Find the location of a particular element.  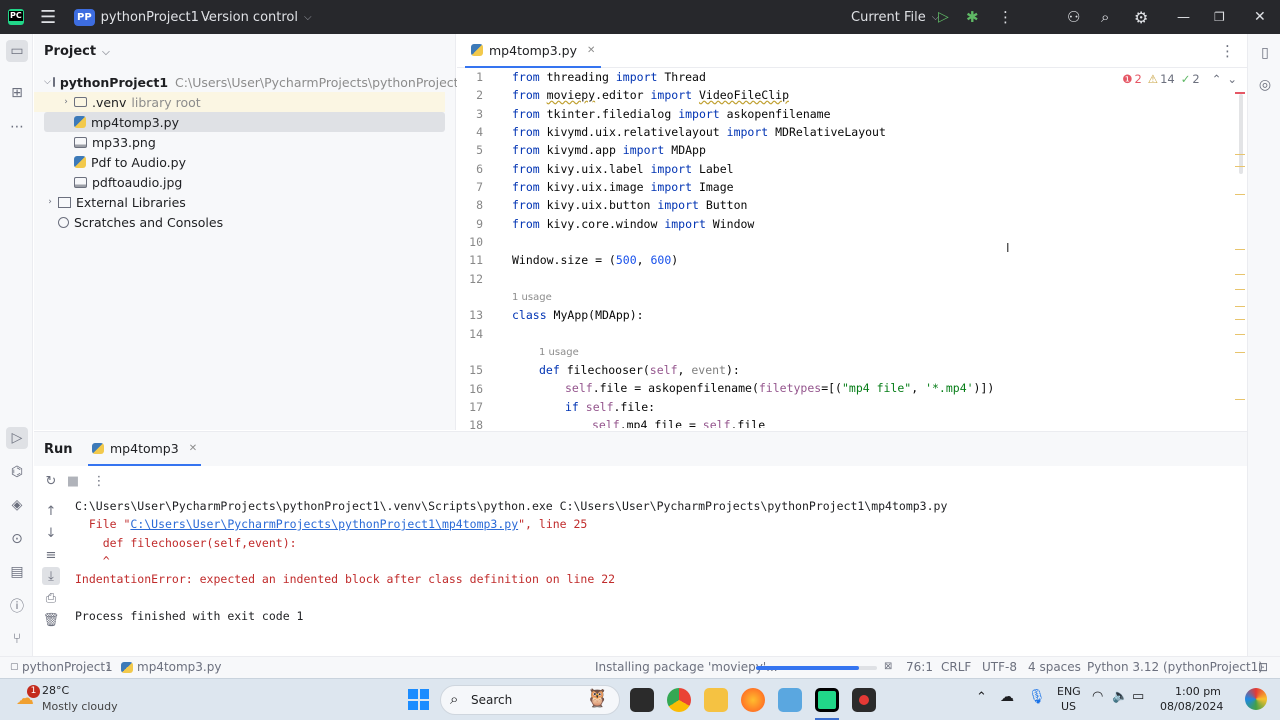

tab-mp4tomp3: mp4tomp3.py ✕ is located at coordinates (533, 51).